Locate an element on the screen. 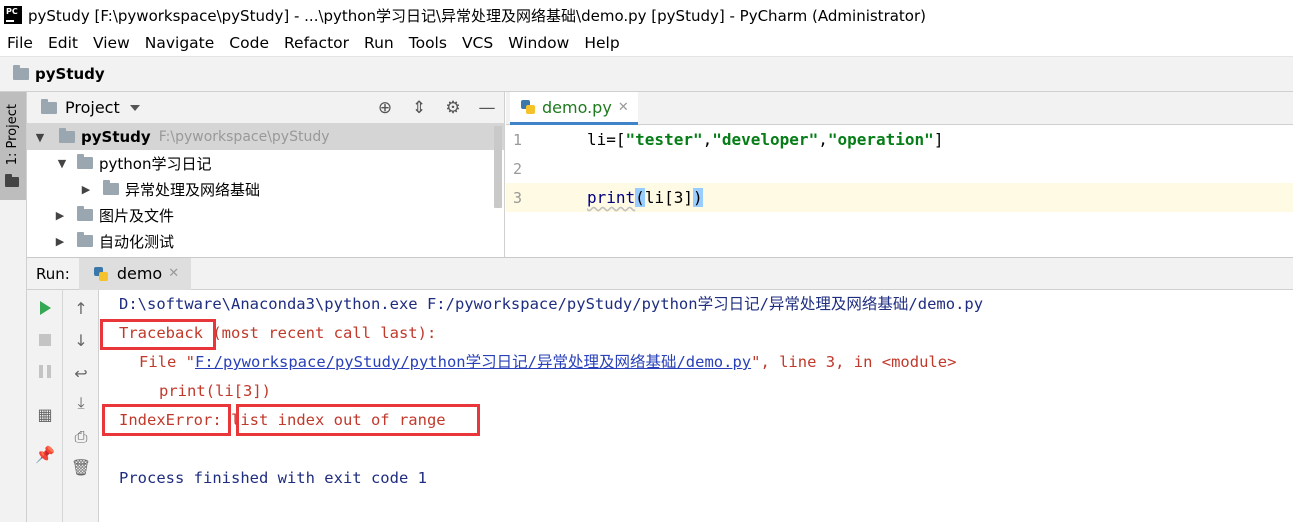 This screenshot has width=1293, height=522. tree-item-pystudy: ▼ pyStudy F:\pyworkspace\pyStudy is located at coordinates (265, 137).